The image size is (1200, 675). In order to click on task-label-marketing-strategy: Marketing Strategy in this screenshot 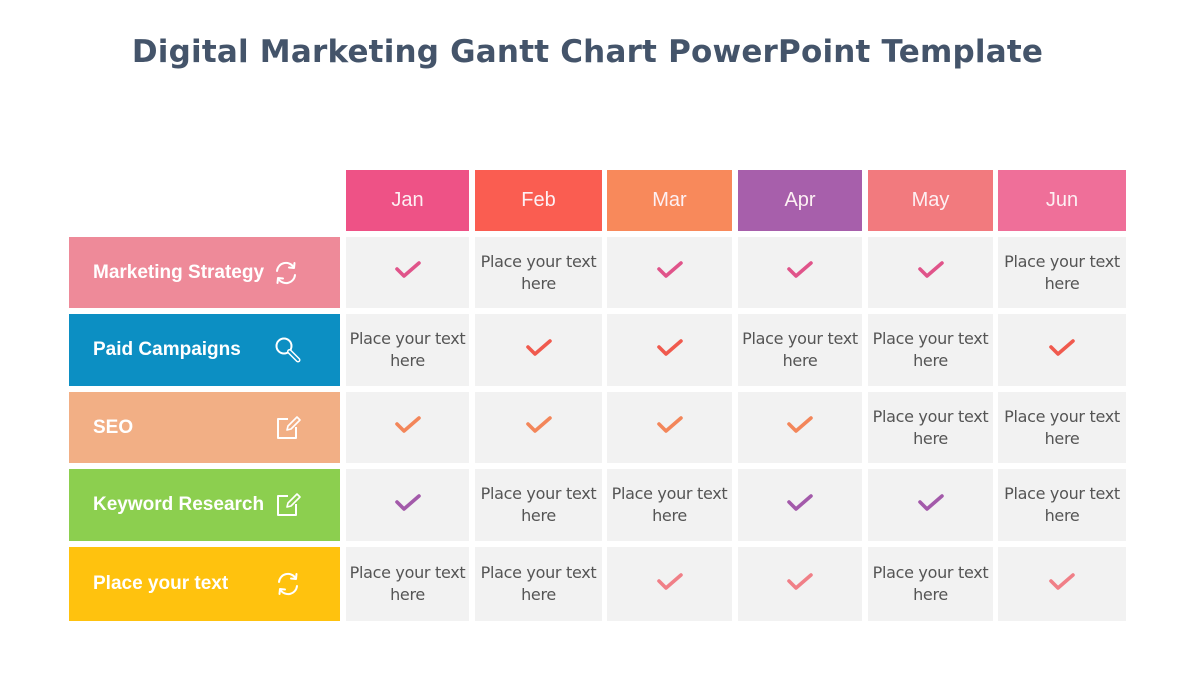, I will do `click(204, 272)`.